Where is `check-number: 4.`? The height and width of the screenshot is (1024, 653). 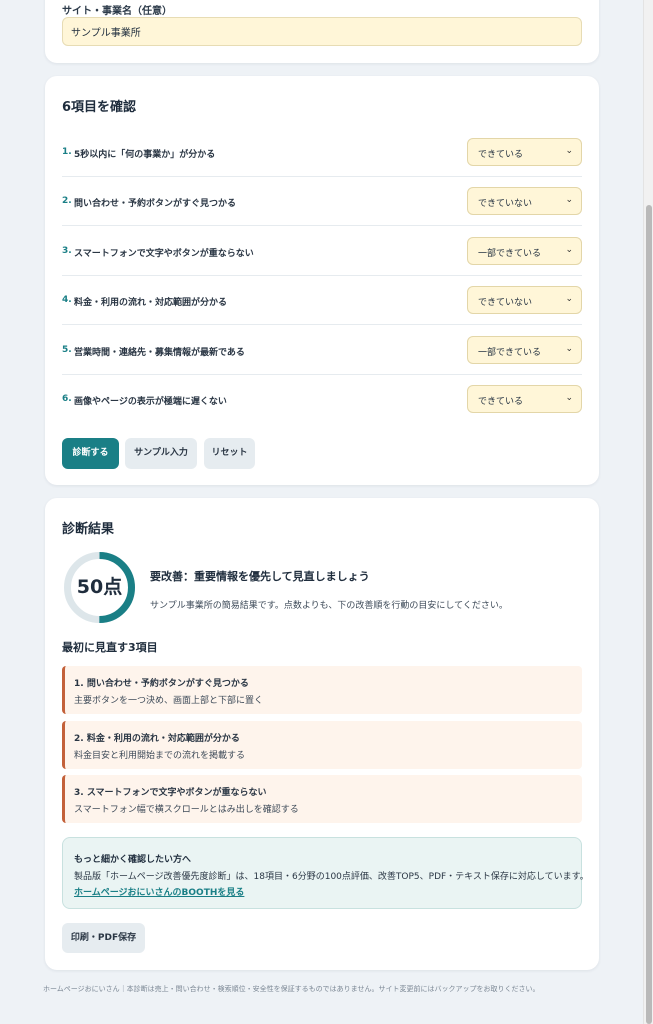
check-number: 4. is located at coordinates (67, 300).